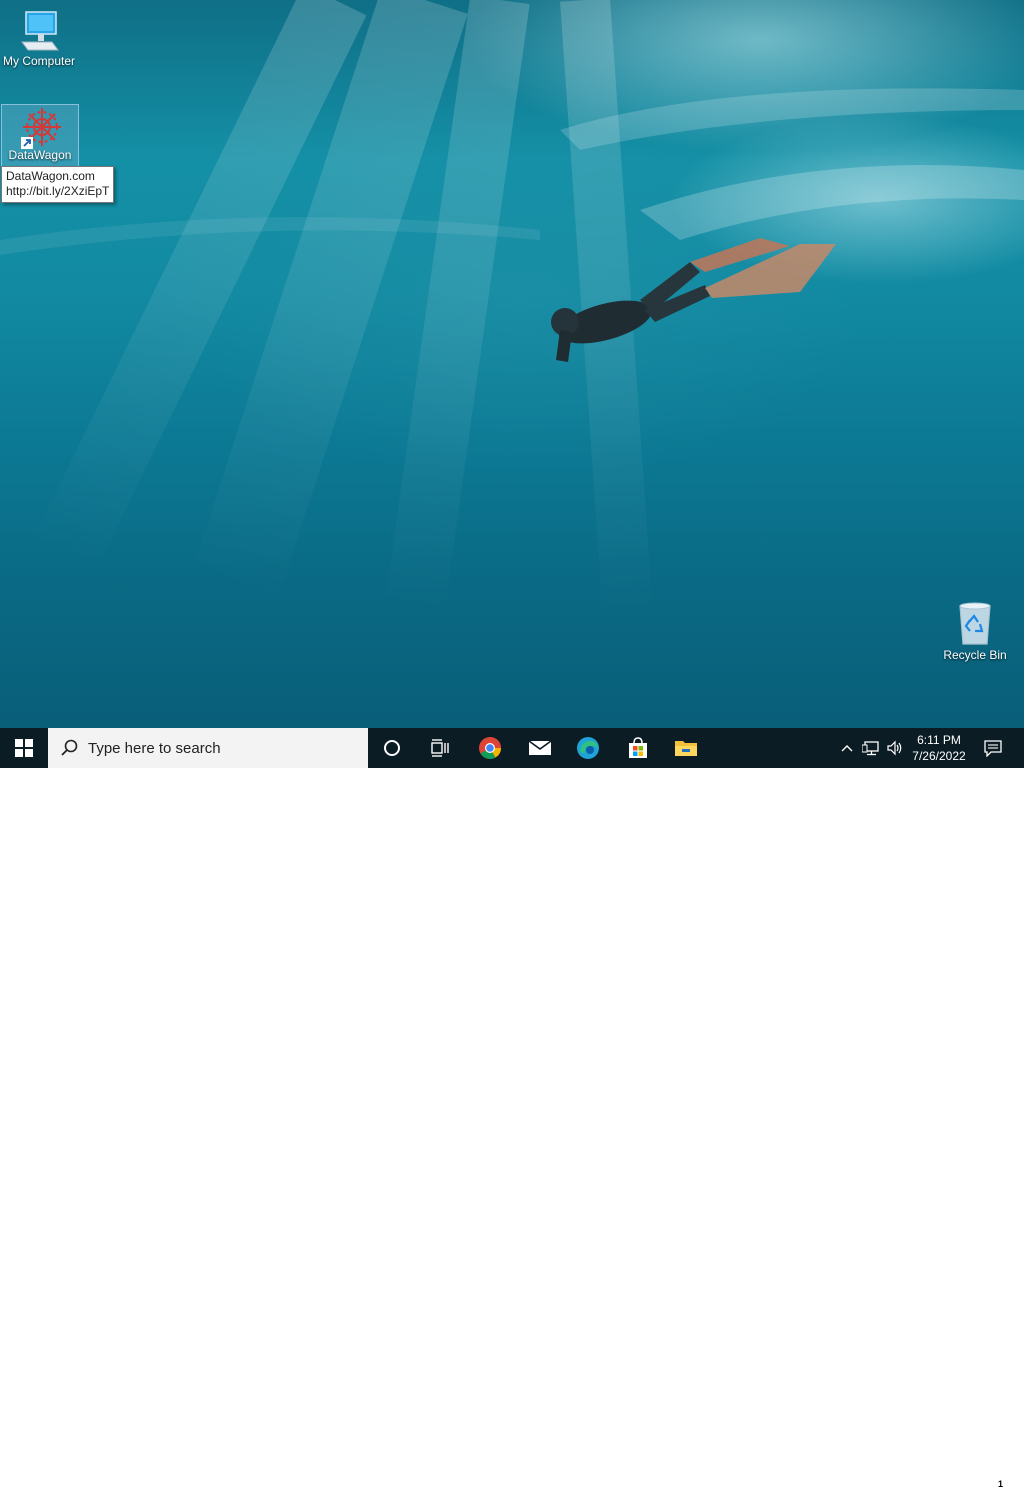  What do you see at coordinates (40, 155) in the screenshot?
I see `datawagon-label: DataWagon` at bounding box center [40, 155].